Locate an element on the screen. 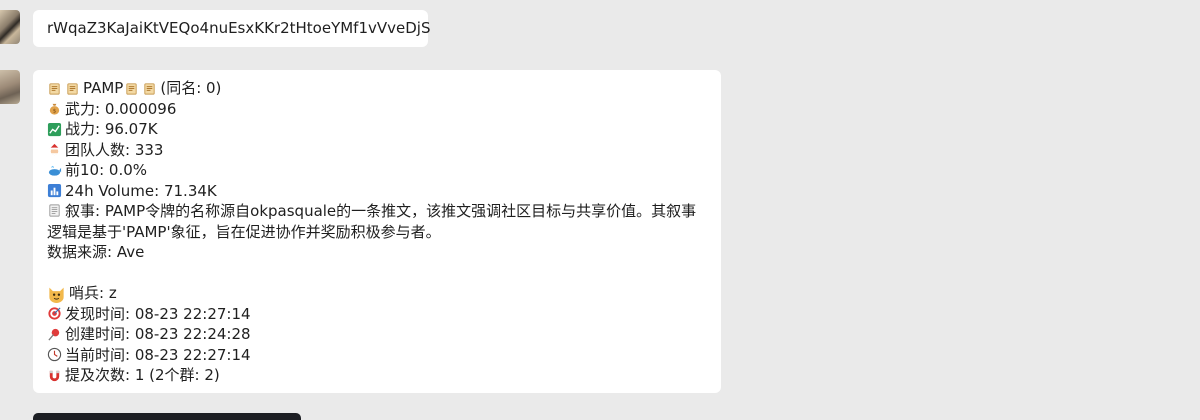 Image resolution: width=1200 pixels, height=420 pixels. memo-icon is located at coordinates (54, 210).